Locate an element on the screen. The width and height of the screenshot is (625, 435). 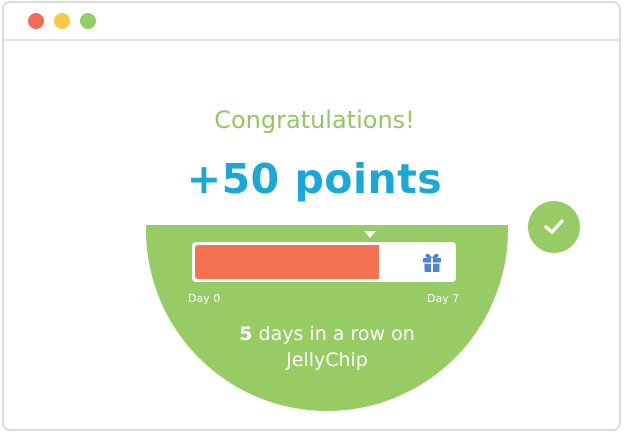
day-end-label: Day 7 is located at coordinates (443, 298).